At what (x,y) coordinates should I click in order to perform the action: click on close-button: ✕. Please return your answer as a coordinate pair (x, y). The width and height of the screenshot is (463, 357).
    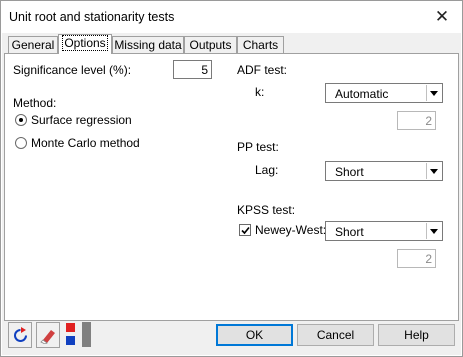
    Looking at the image, I should click on (442, 17).